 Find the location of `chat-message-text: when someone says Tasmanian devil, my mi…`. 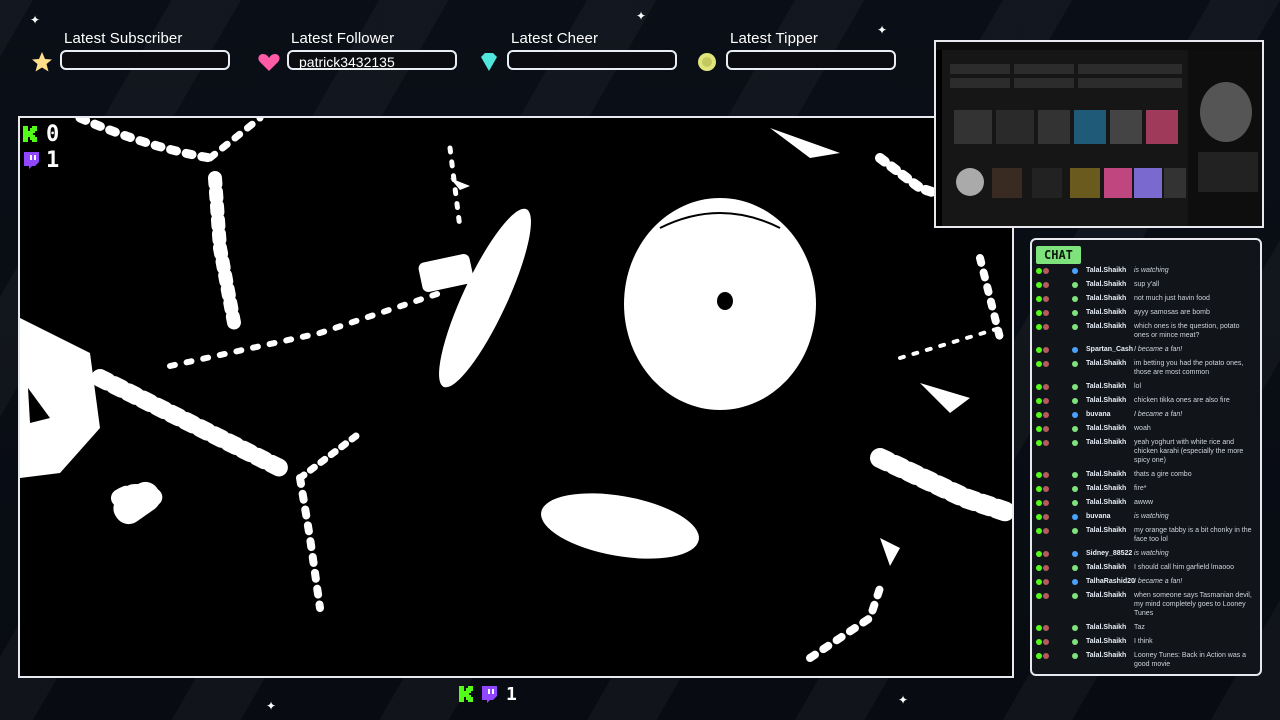

chat-message-text: when someone says Tasmanian devil, my mi… is located at coordinates (1193, 604).